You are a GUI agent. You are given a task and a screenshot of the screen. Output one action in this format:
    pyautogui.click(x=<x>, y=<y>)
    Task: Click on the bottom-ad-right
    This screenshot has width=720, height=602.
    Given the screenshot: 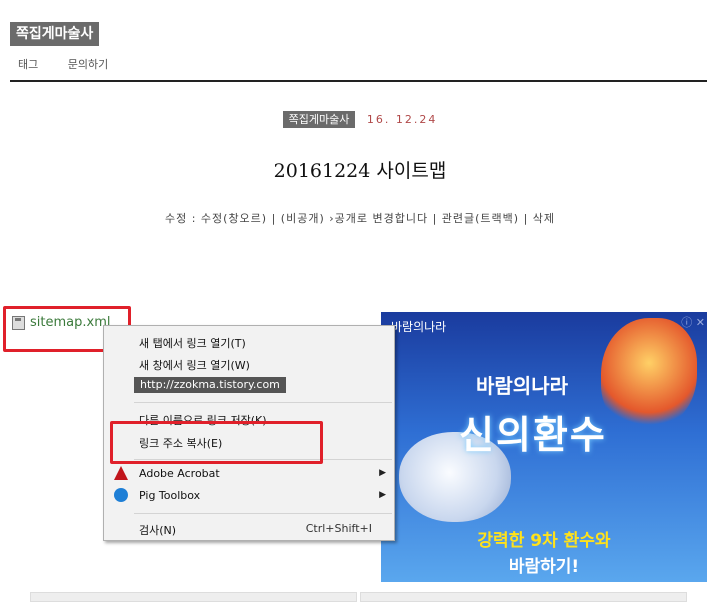 What is the action you would take?
    pyautogui.click(x=523, y=597)
    